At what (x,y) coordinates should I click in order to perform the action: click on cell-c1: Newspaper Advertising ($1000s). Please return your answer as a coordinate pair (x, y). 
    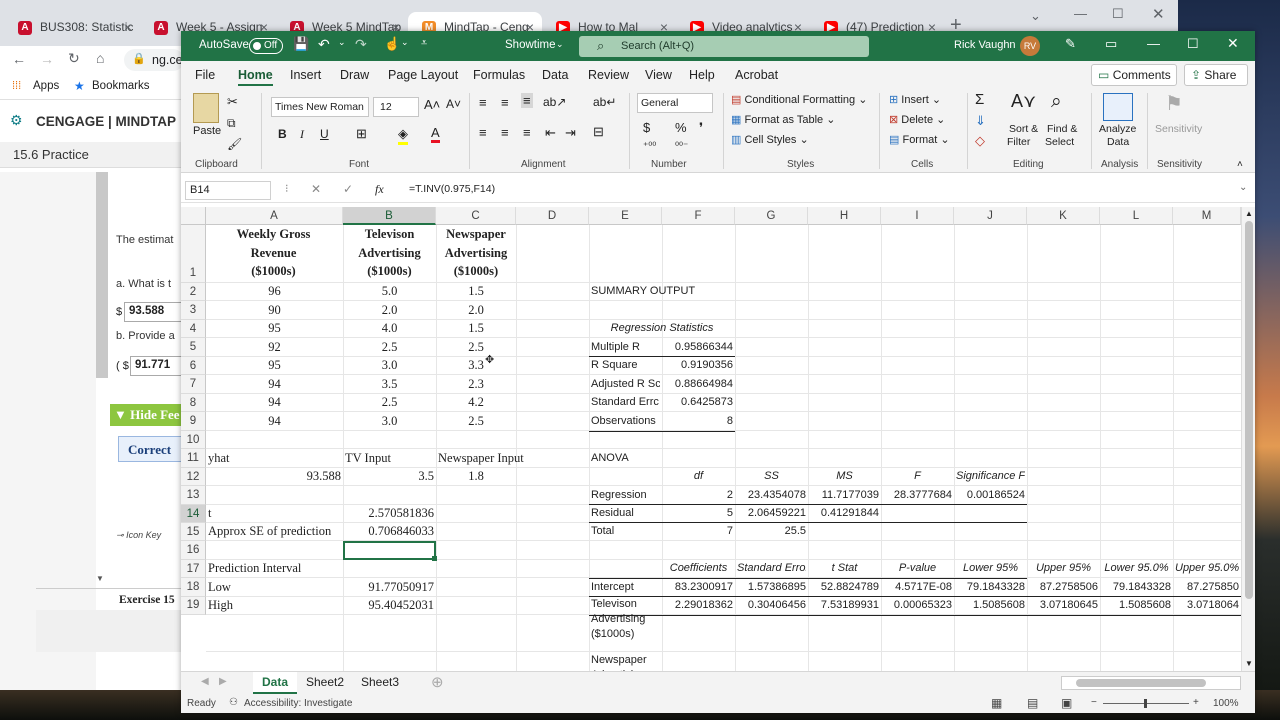
    Looking at the image, I should click on (476, 254).